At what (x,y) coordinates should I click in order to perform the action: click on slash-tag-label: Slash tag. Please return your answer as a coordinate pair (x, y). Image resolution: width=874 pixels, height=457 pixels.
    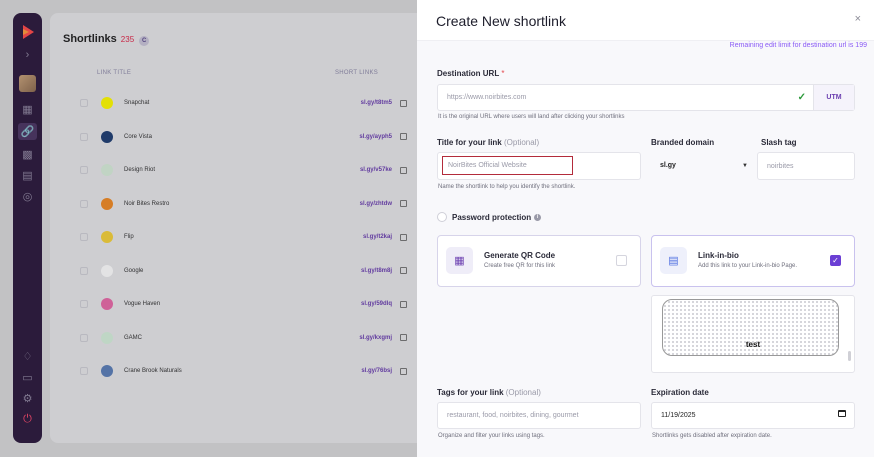
    Looking at the image, I should click on (779, 142).